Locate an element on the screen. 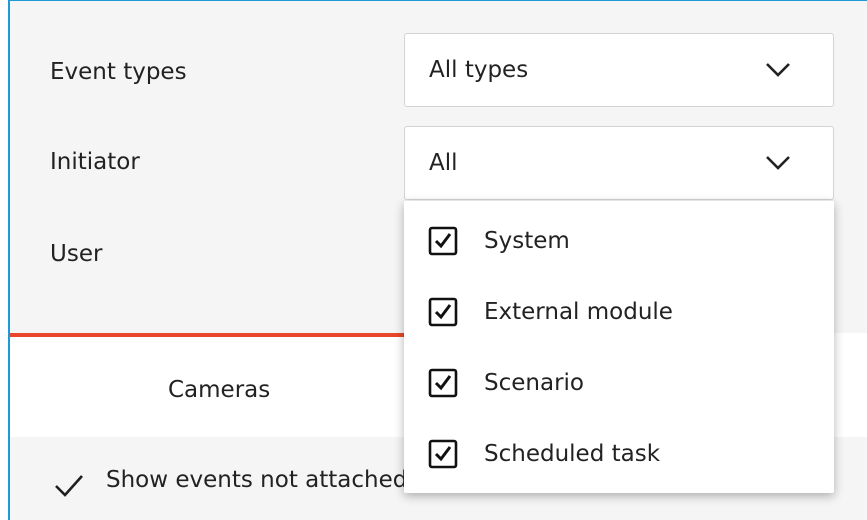 This screenshot has height=520, width=867. option-scenario: Scenario is located at coordinates (619, 383).